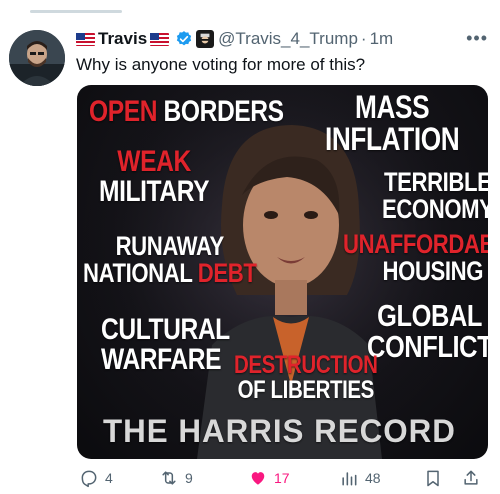 This screenshot has height=494, width=500. I want to click on tweet-header: Travis @Travis_4_Trump · 1m, so click(283, 39).